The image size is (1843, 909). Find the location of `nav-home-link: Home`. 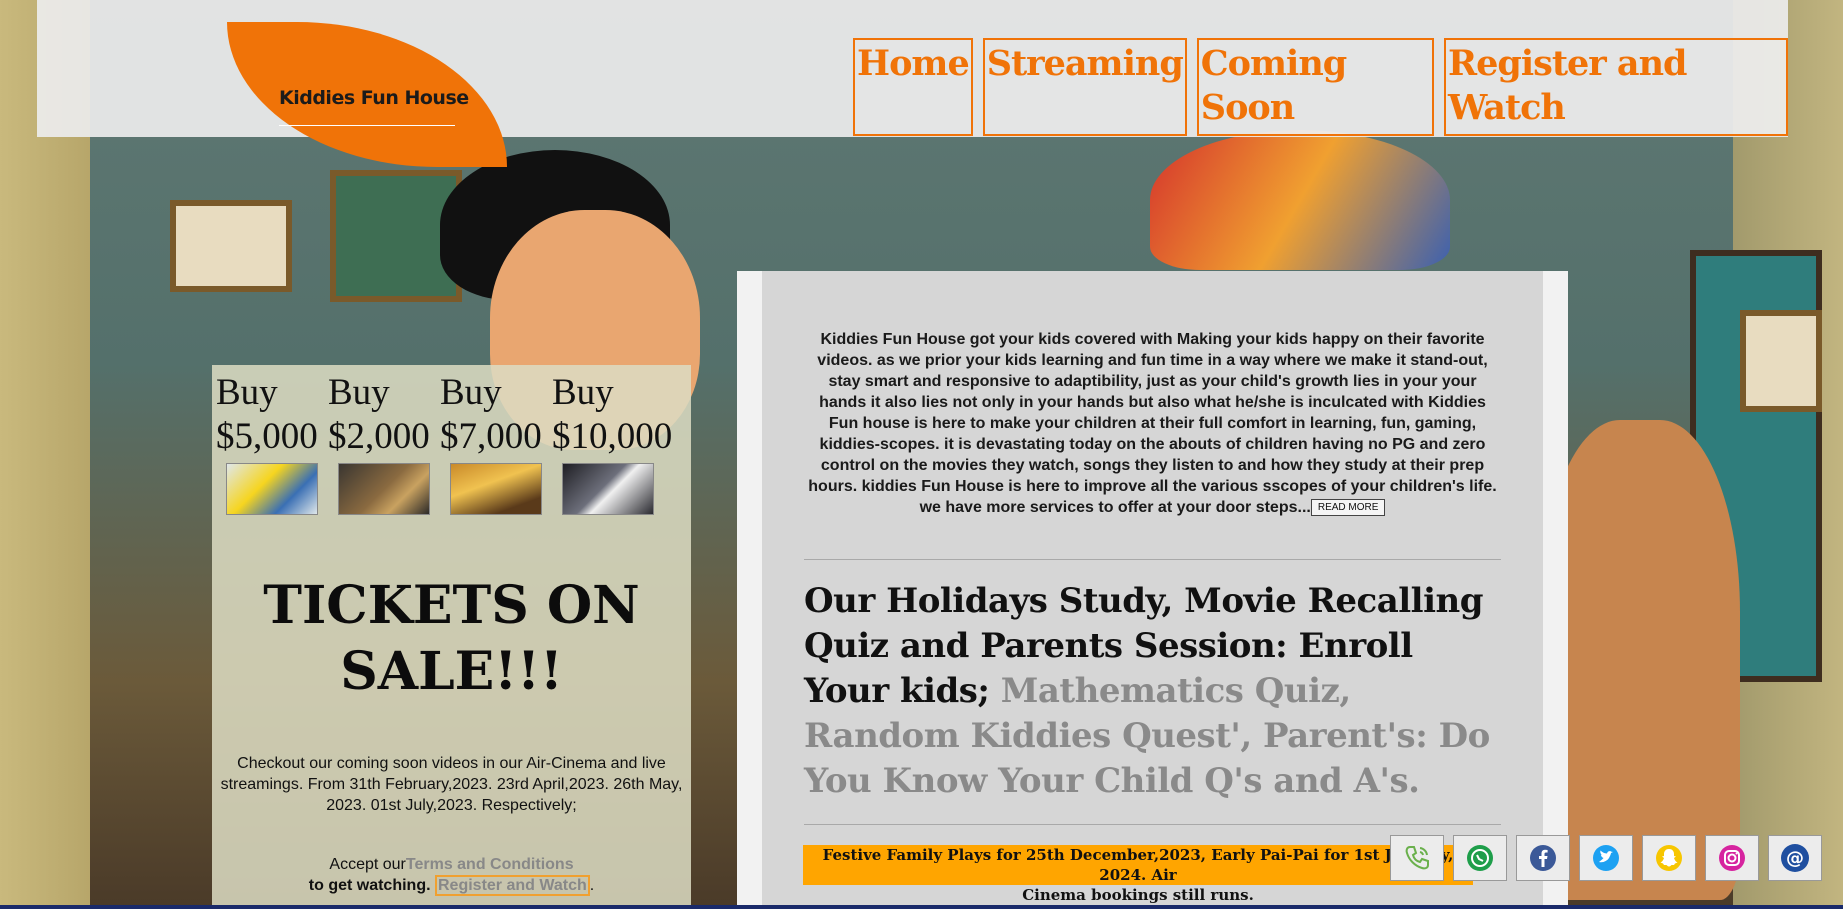

nav-home-link: Home is located at coordinates (913, 87).